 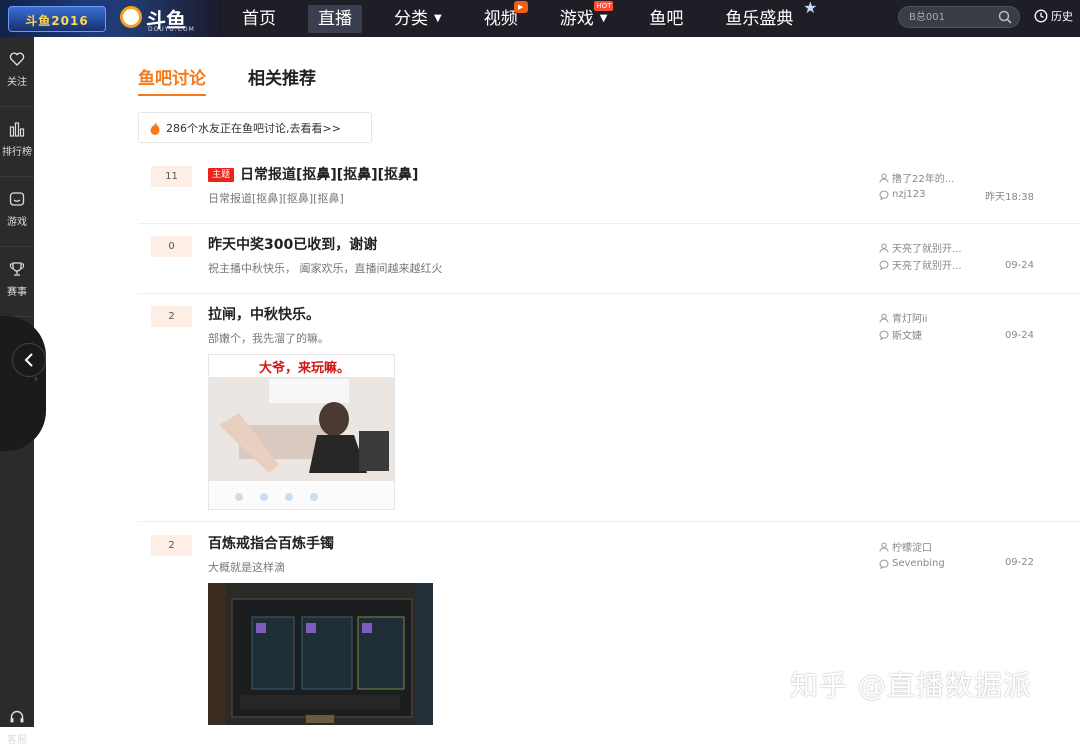 I want to click on tab-recommended: 相关推荐, so click(x=282, y=80).